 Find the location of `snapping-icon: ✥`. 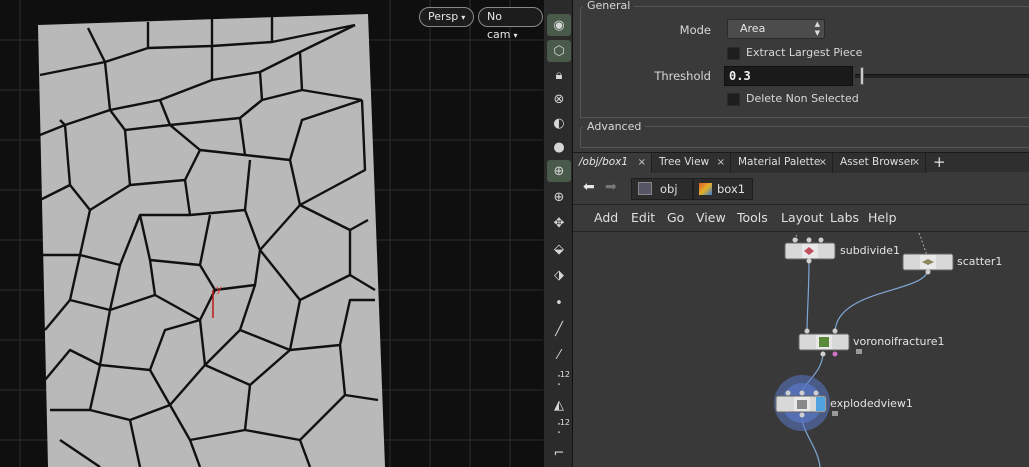

snapping-icon: ✥ is located at coordinates (559, 223).